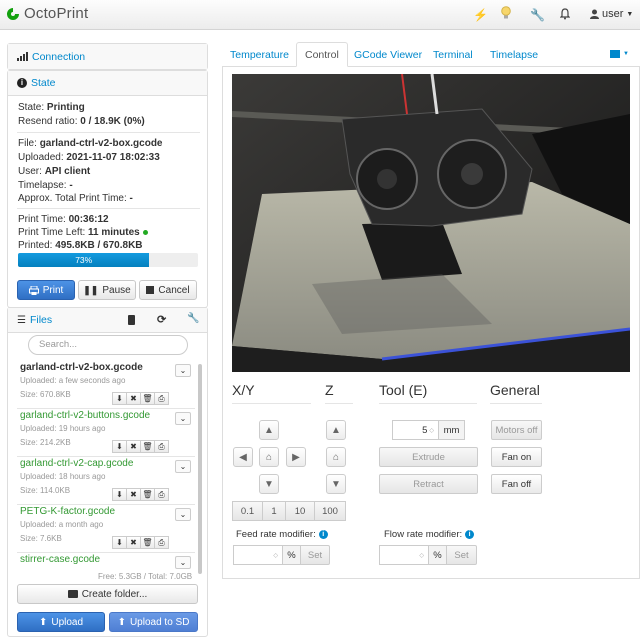 This screenshot has height=637, width=640. Describe the element at coordinates (315, 555) in the screenshot. I see `feed-rate-set-button: Set` at that location.